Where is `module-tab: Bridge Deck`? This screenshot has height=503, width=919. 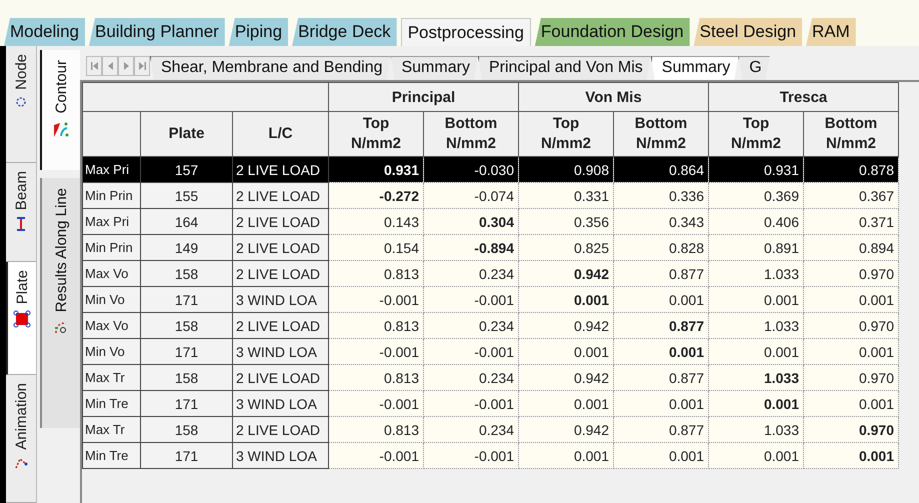 module-tab: Bridge Deck is located at coordinates (344, 32).